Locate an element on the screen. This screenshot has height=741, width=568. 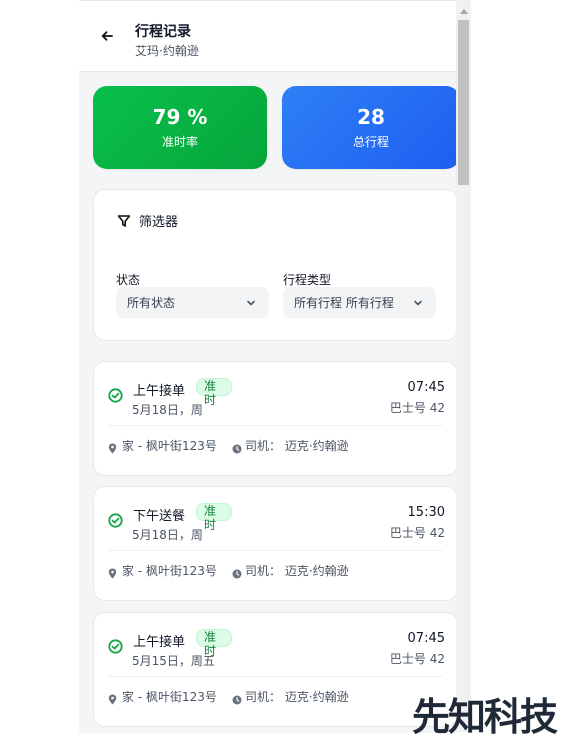
status-select: 所有状态 is located at coordinates (192, 302).